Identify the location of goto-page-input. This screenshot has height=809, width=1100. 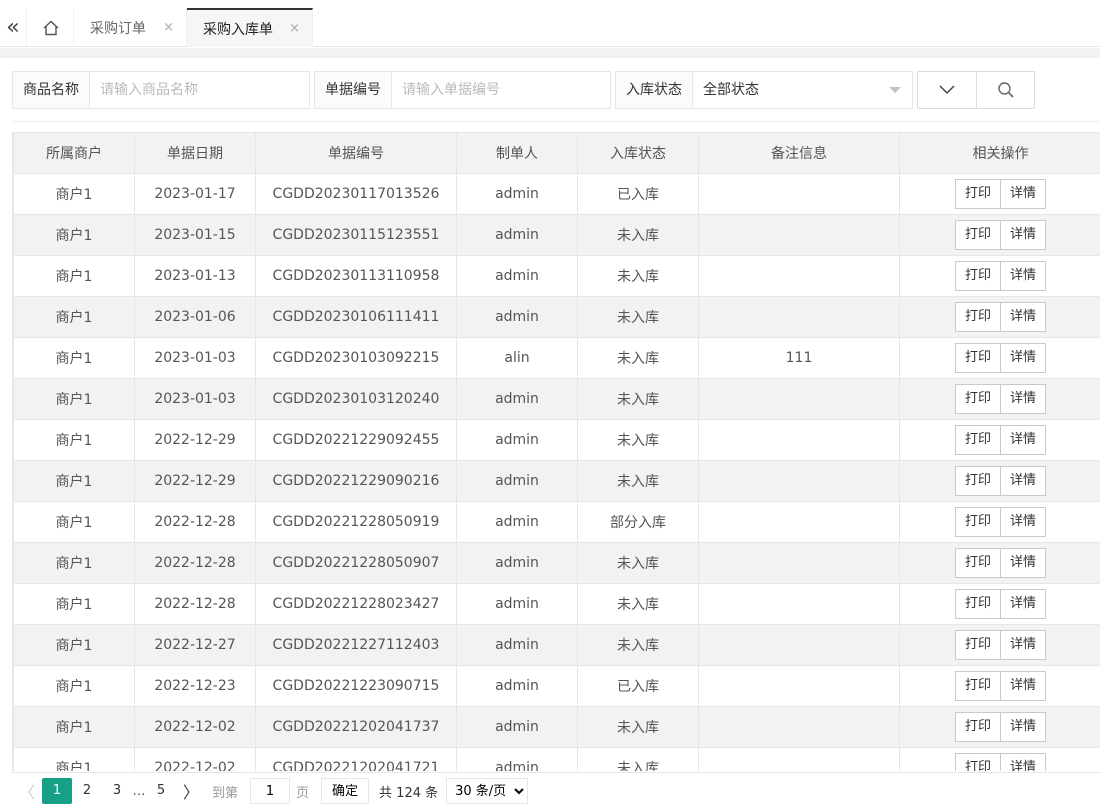
(270, 791).